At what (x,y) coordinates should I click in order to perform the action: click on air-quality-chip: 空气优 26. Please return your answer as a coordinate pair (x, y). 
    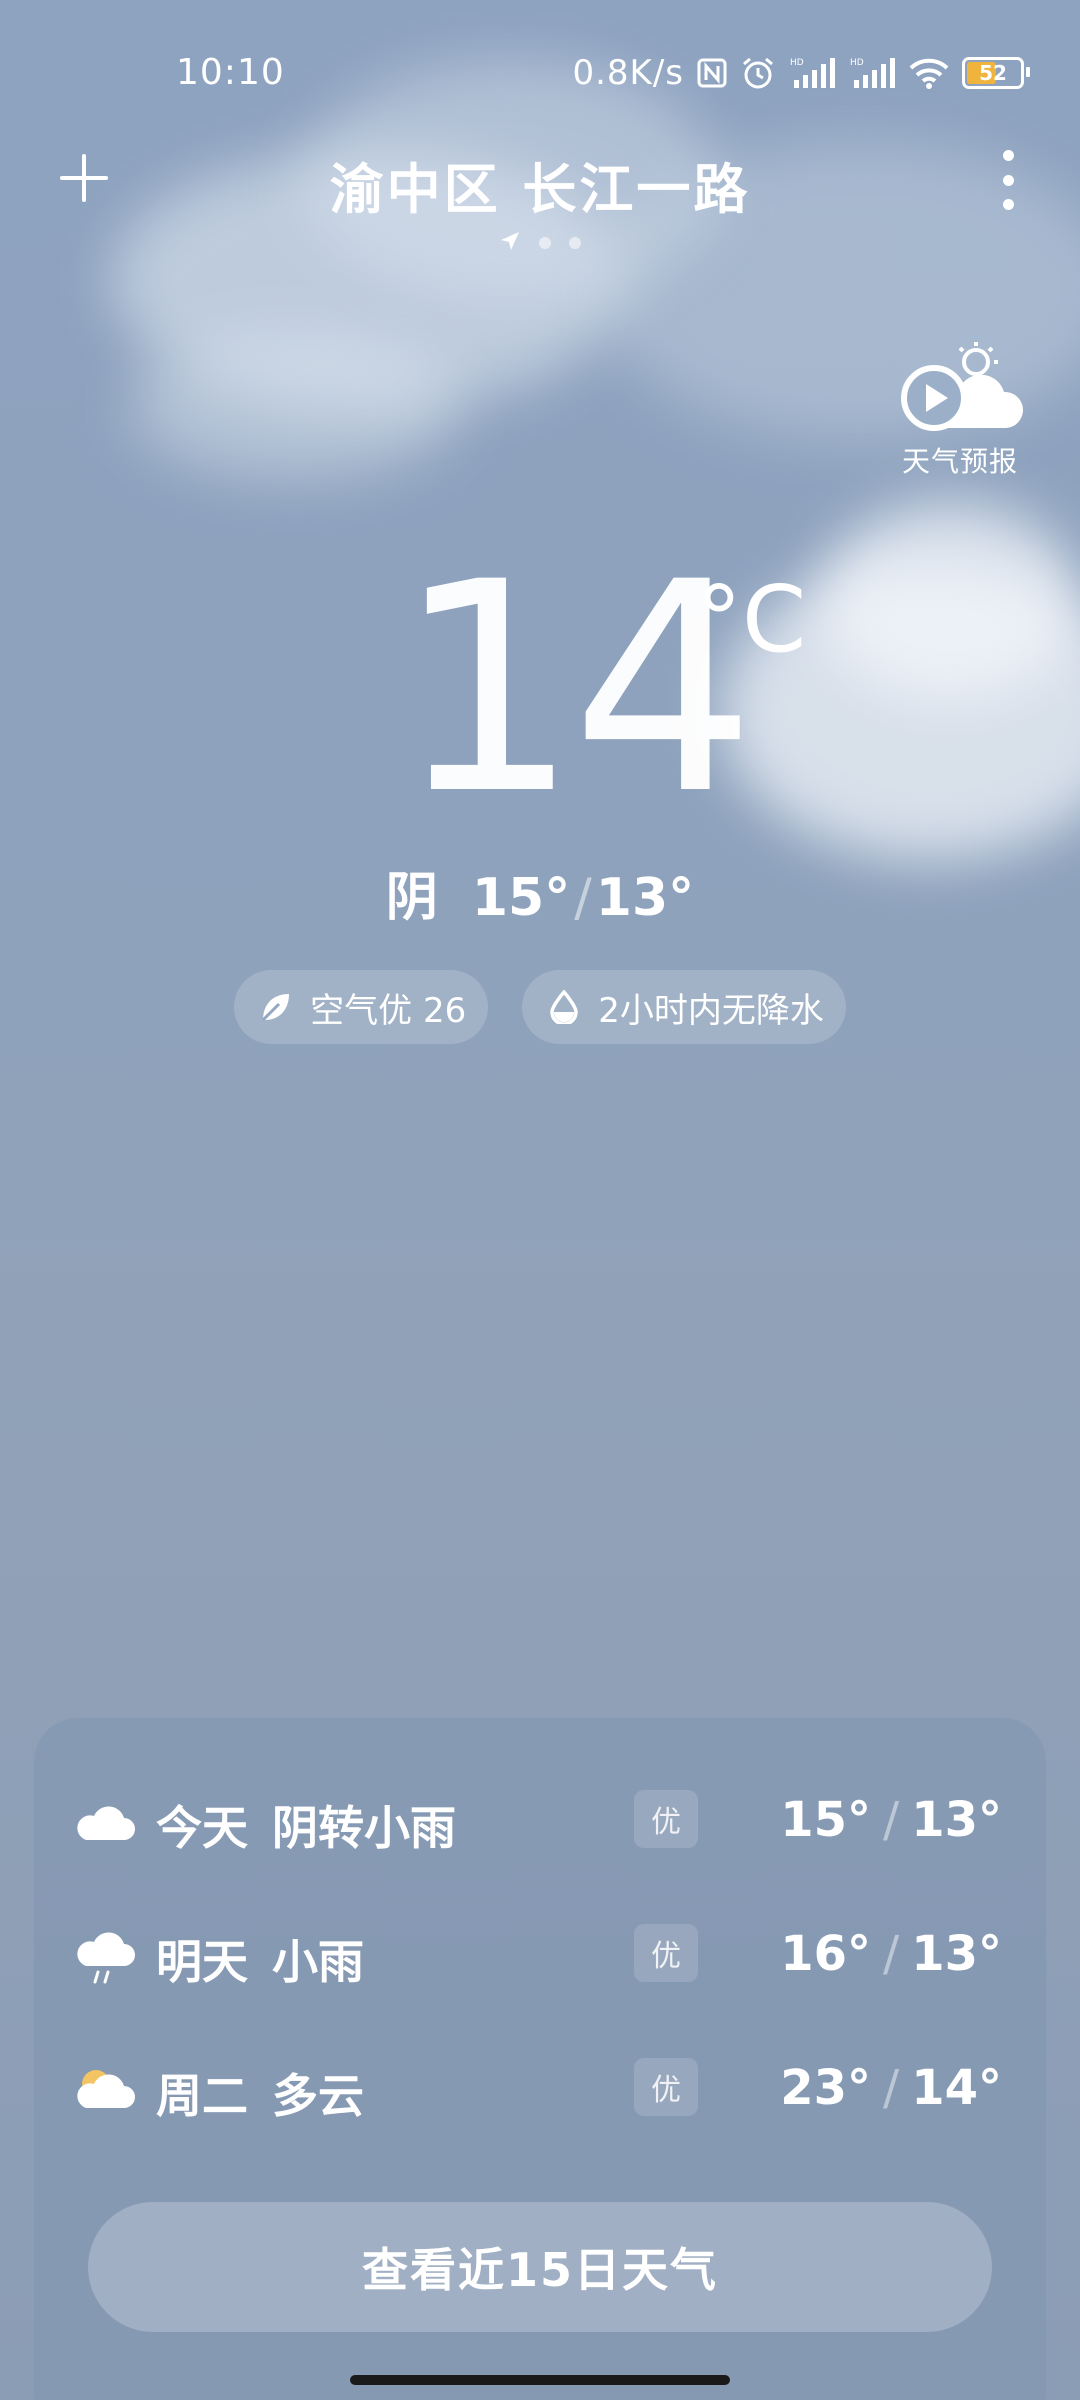
    Looking at the image, I should click on (361, 1007).